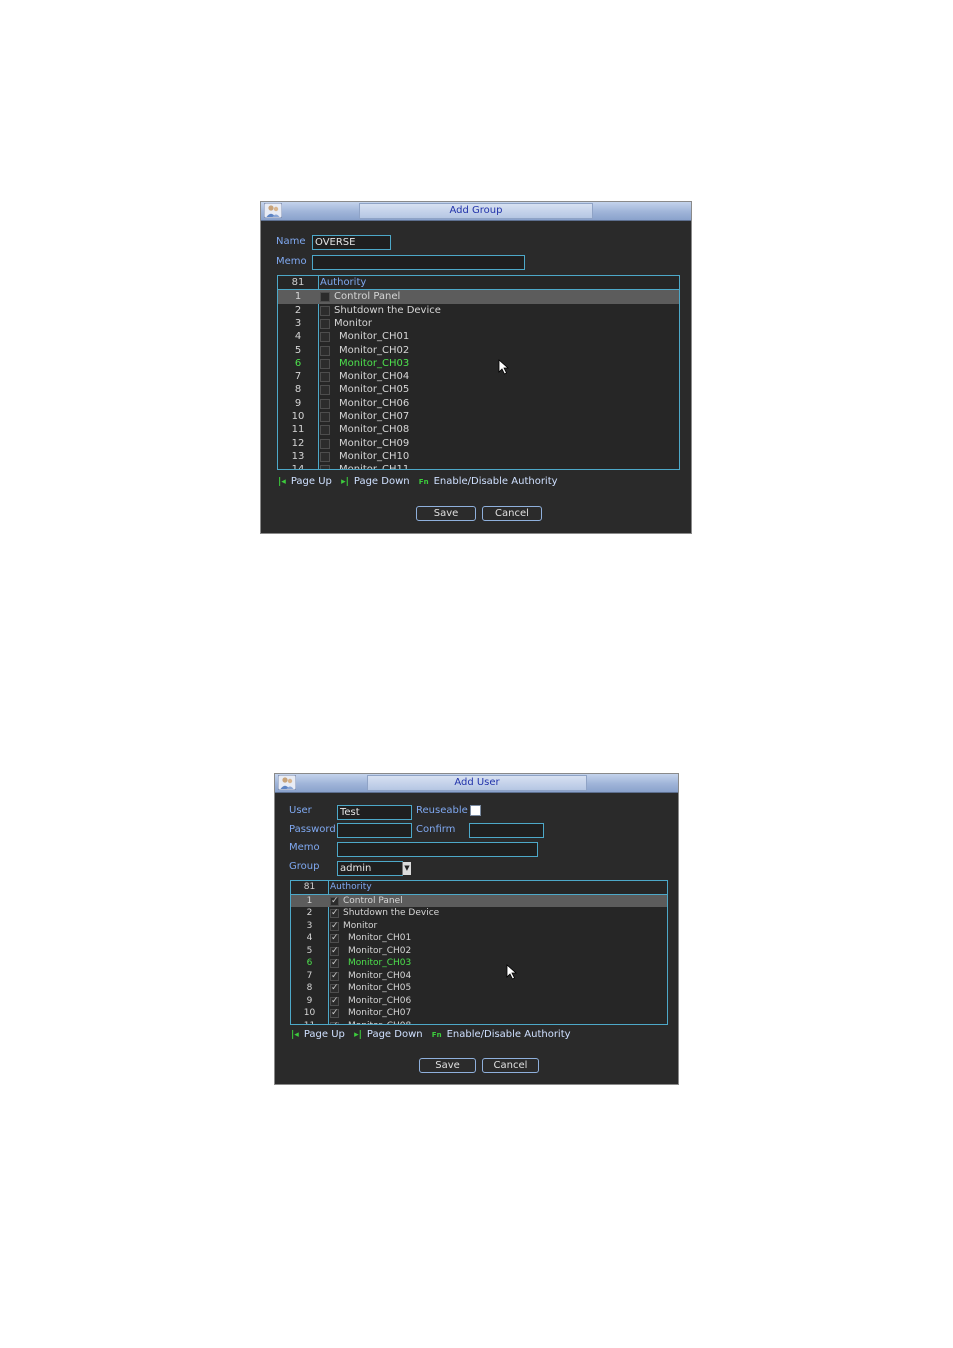 Image resolution: width=953 pixels, height=1348 pixels. What do you see at coordinates (476, 783) in the screenshot?
I see `add-user-titlebar: Add User` at bounding box center [476, 783].